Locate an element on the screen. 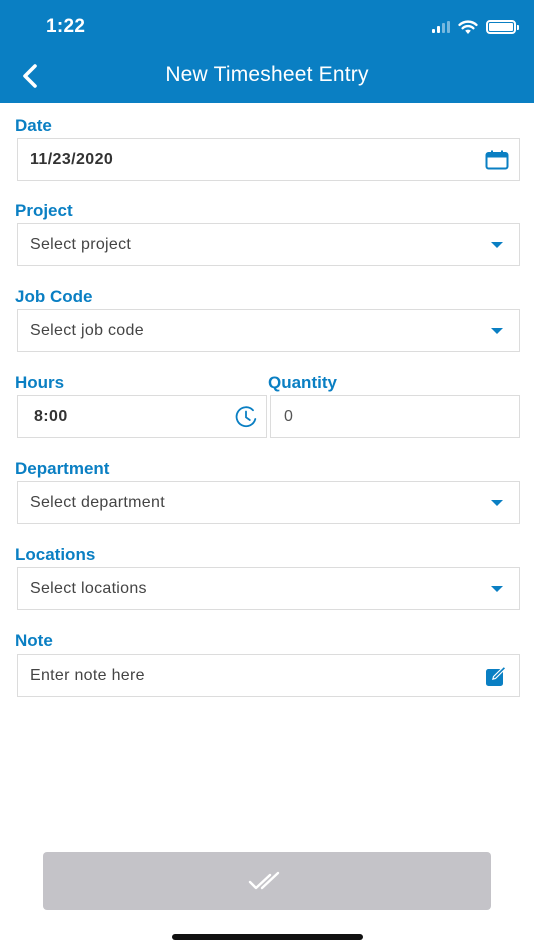 This screenshot has width=534, height=950. top-app-bar: 1:22 New Timesheet Entry is located at coordinates (267, 51).